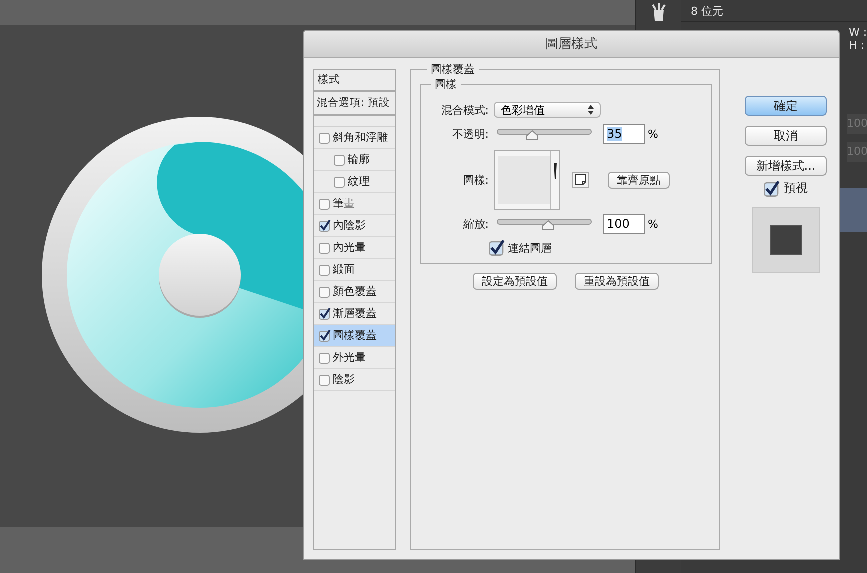 The image size is (867, 573). What do you see at coordinates (475, 180) in the screenshot?
I see `field-label: 圖樣:` at bounding box center [475, 180].